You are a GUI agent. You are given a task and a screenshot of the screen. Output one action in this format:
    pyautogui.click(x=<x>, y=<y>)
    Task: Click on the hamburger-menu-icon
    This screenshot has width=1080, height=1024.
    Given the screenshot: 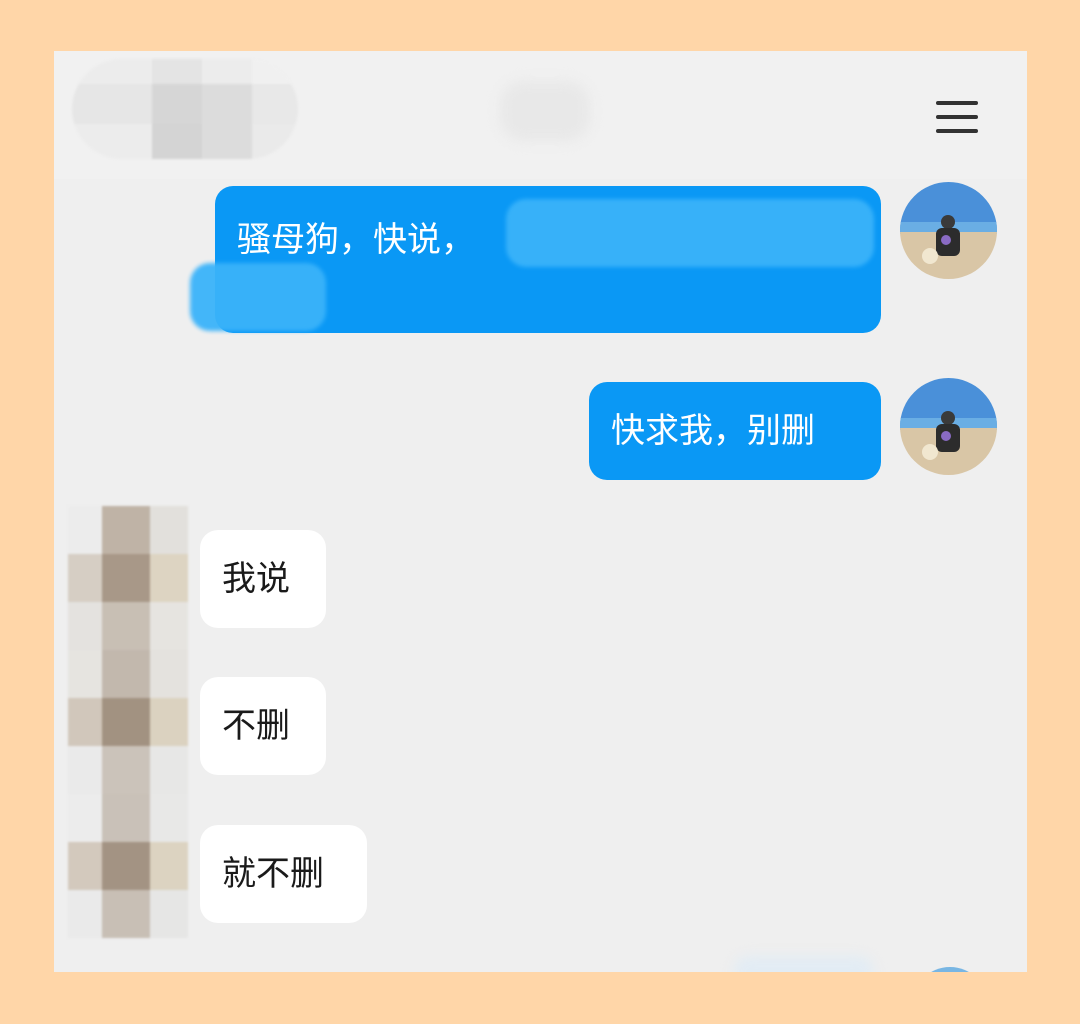 What is the action you would take?
    pyautogui.click(x=956, y=115)
    